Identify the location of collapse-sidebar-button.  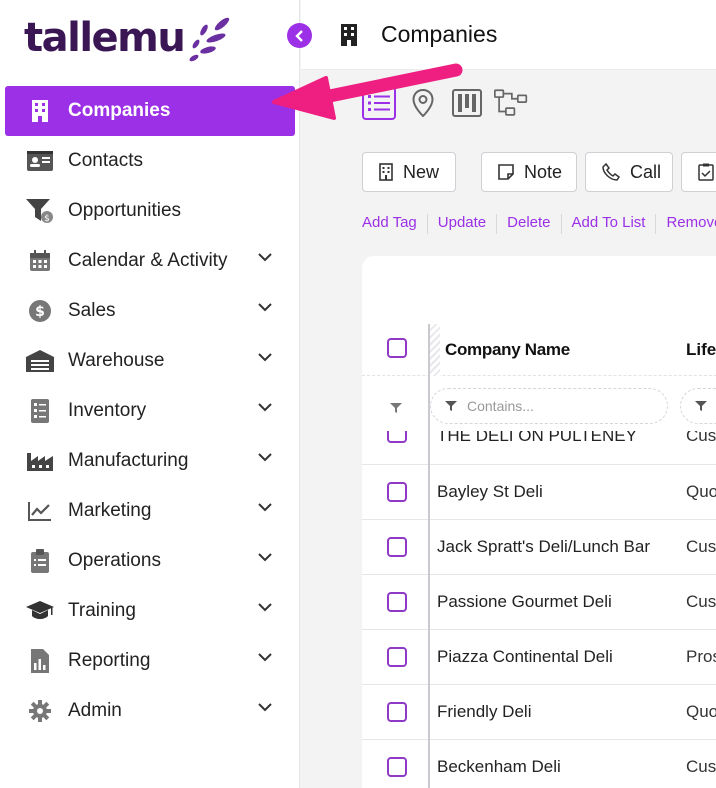
(299, 35).